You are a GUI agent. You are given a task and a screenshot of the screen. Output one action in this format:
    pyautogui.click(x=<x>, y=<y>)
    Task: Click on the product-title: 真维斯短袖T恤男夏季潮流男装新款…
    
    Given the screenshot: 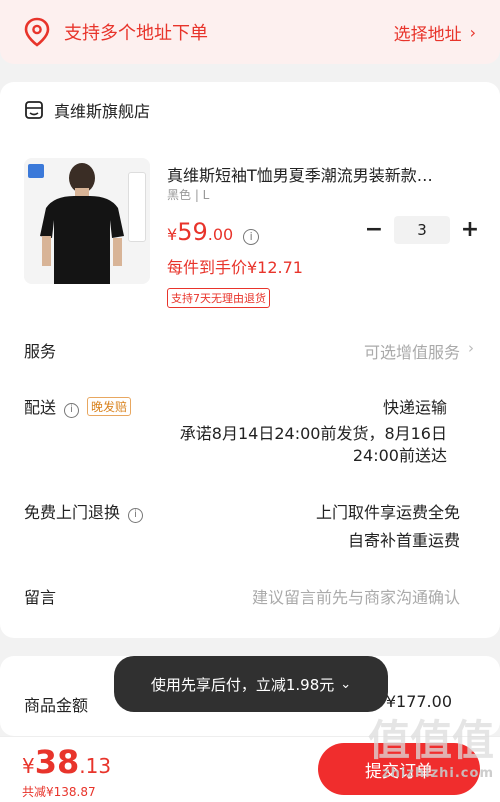 What is the action you would take?
    pyautogui.click(x=319, y=174)
    